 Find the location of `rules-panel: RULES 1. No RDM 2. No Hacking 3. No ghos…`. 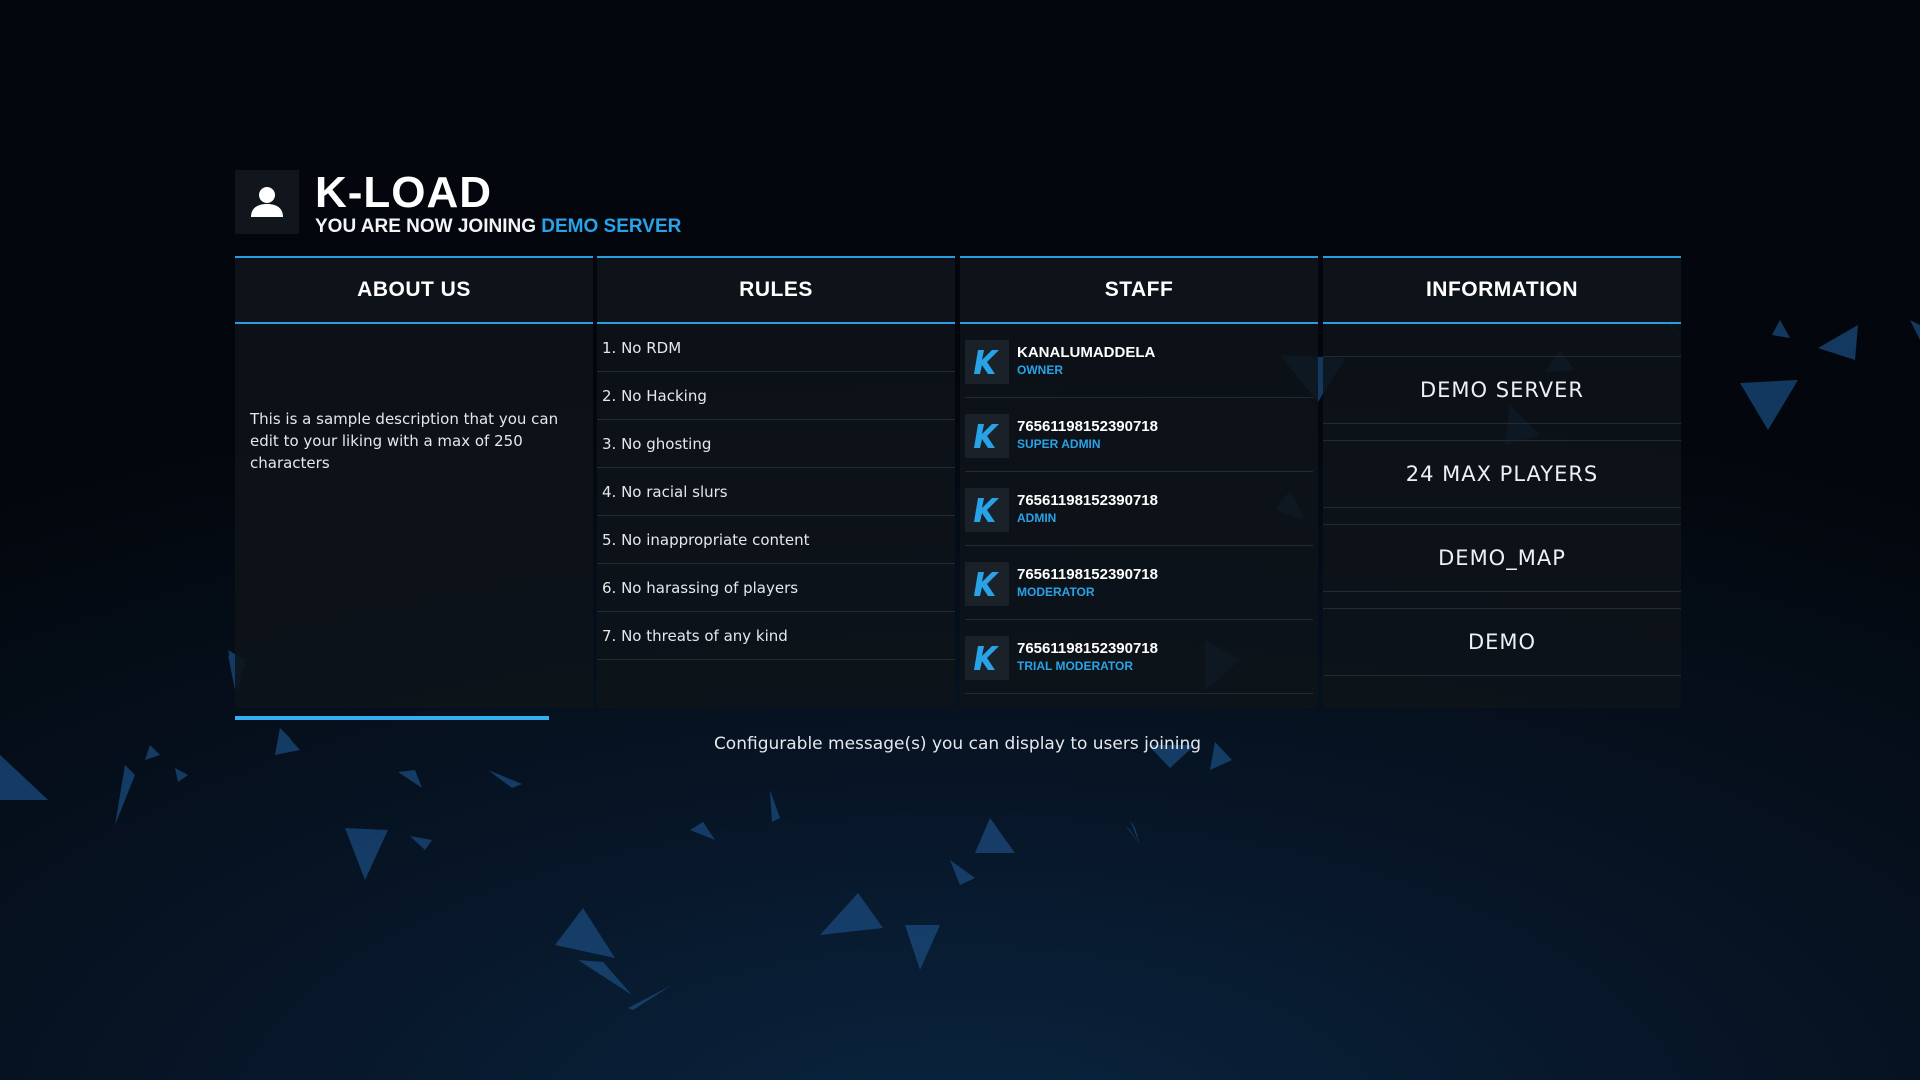

rules-panel: RULES 1. No RDM 2. No Hacking 3. No ghos… is located at coordinates (776, 482).